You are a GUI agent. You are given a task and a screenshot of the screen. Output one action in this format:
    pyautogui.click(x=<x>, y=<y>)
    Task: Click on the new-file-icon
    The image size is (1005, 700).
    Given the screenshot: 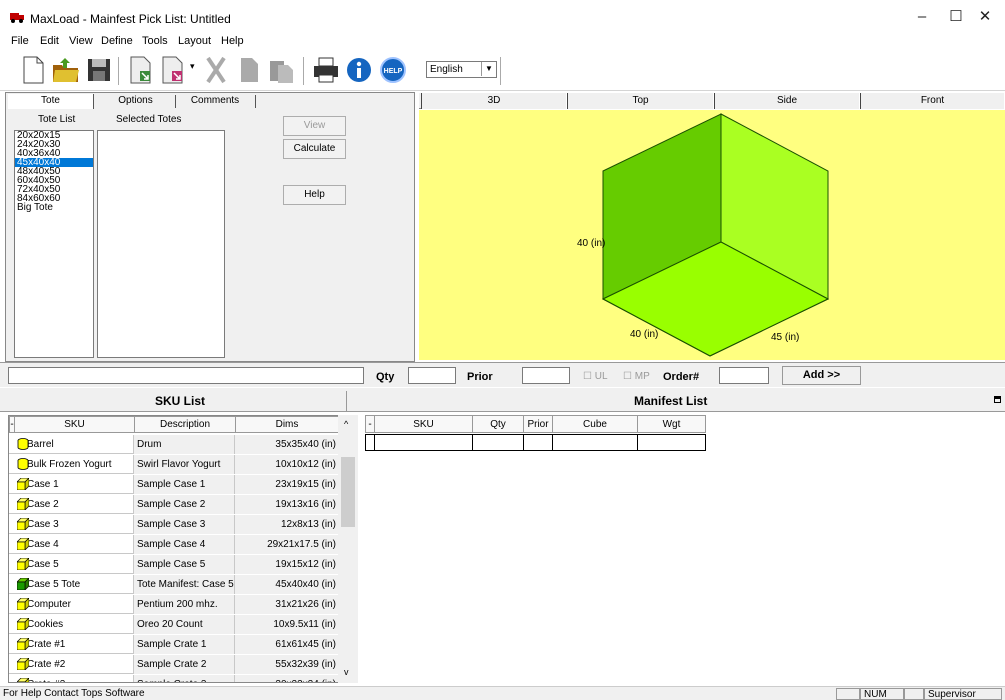 What is the action you would take?
    pyautogui.click(x=33, y=70)
    